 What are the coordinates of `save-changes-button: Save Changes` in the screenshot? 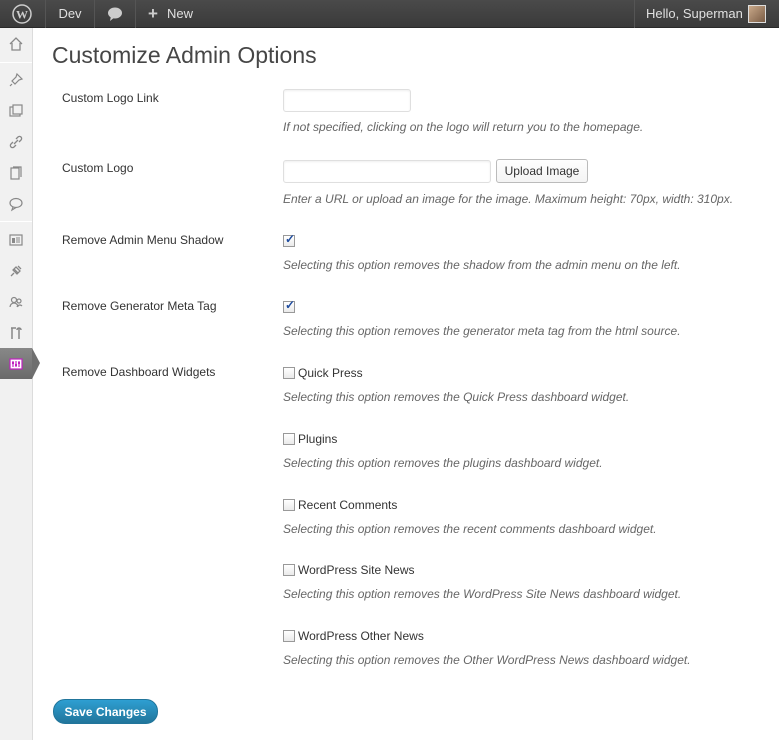 It's located at (105, 711).